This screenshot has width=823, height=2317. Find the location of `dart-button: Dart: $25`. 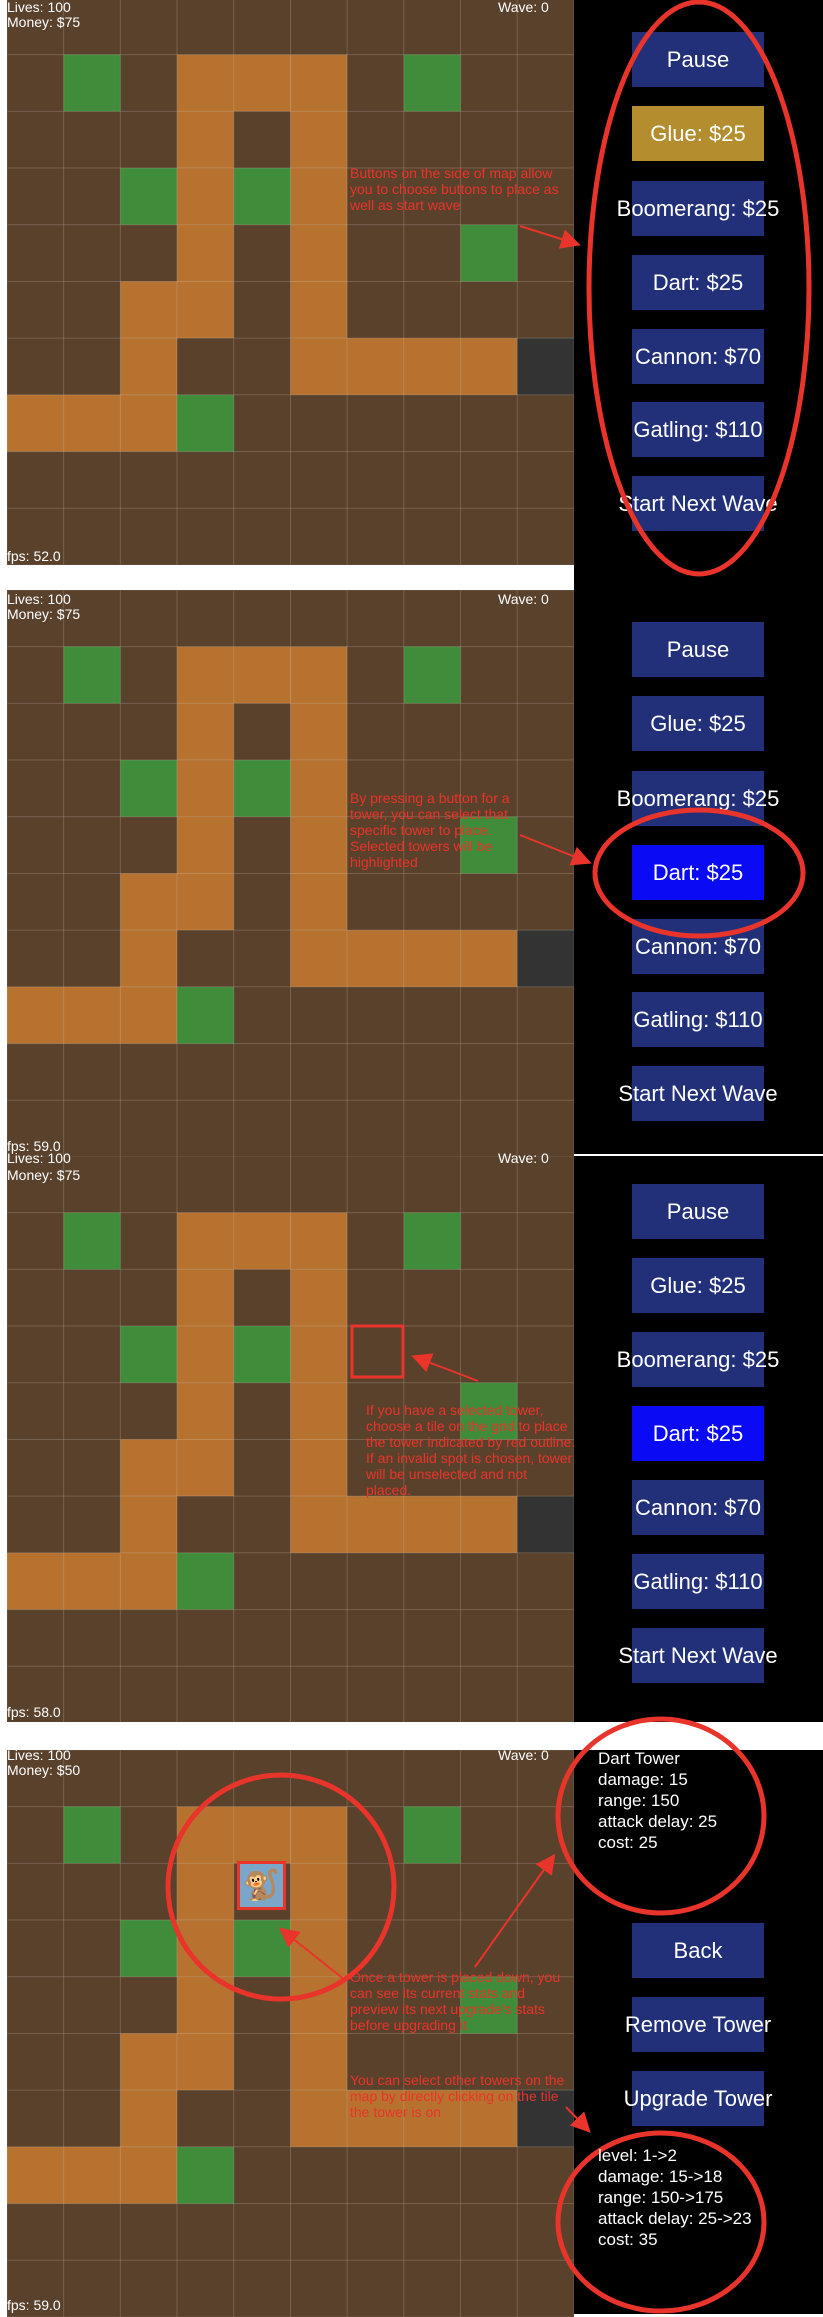

dart-button: Dart: $25 is located at coordinates (698, 872).